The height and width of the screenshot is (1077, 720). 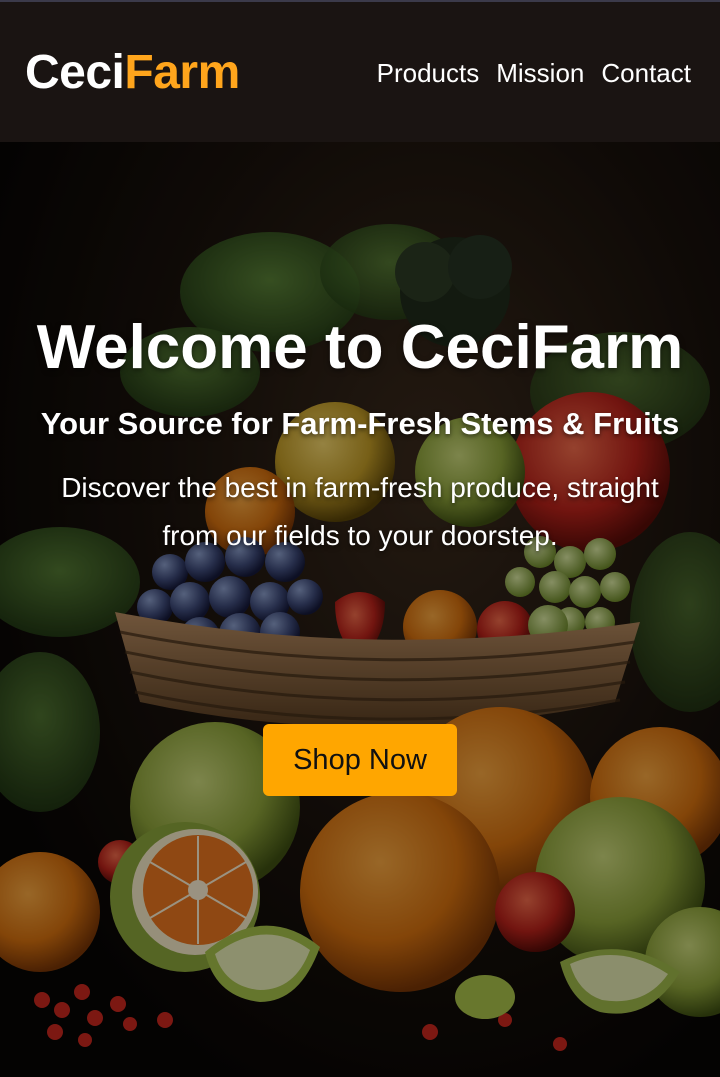 I want to click on logo-text-farm: Farm, so click(x=182, y=72).